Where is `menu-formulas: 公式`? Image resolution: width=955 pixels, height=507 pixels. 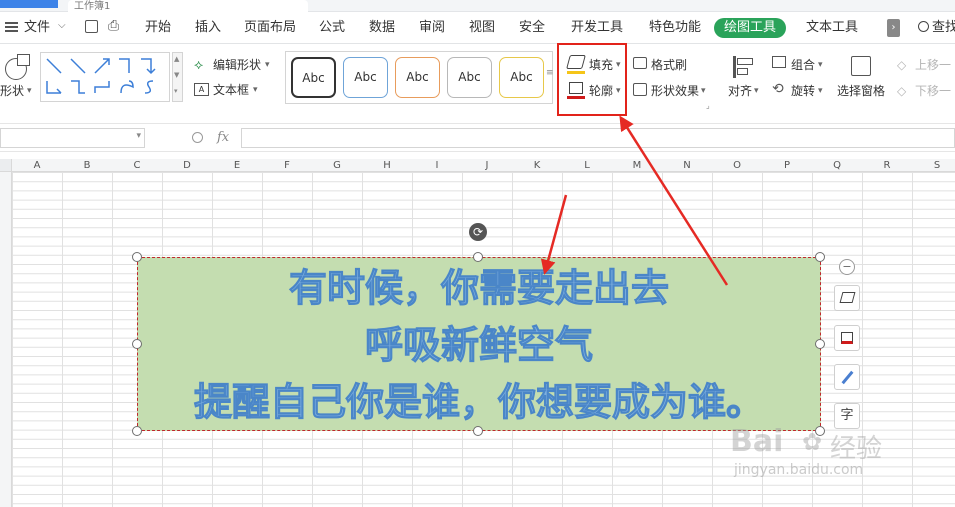 menu-formulas: 公式 is located at coordinates (332, 28).